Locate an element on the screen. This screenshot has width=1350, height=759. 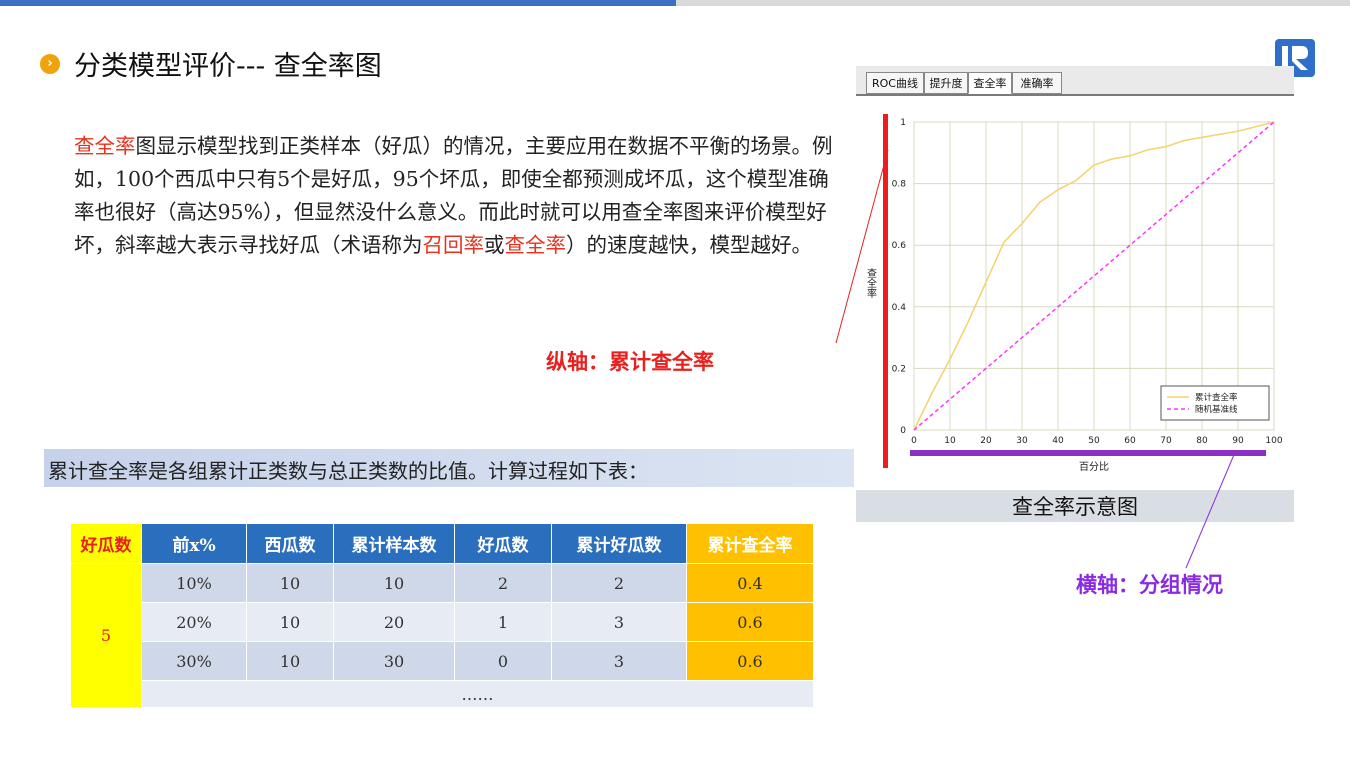
col-header-cum-recall: 累计查全率 is located at coordinates (750, 543).